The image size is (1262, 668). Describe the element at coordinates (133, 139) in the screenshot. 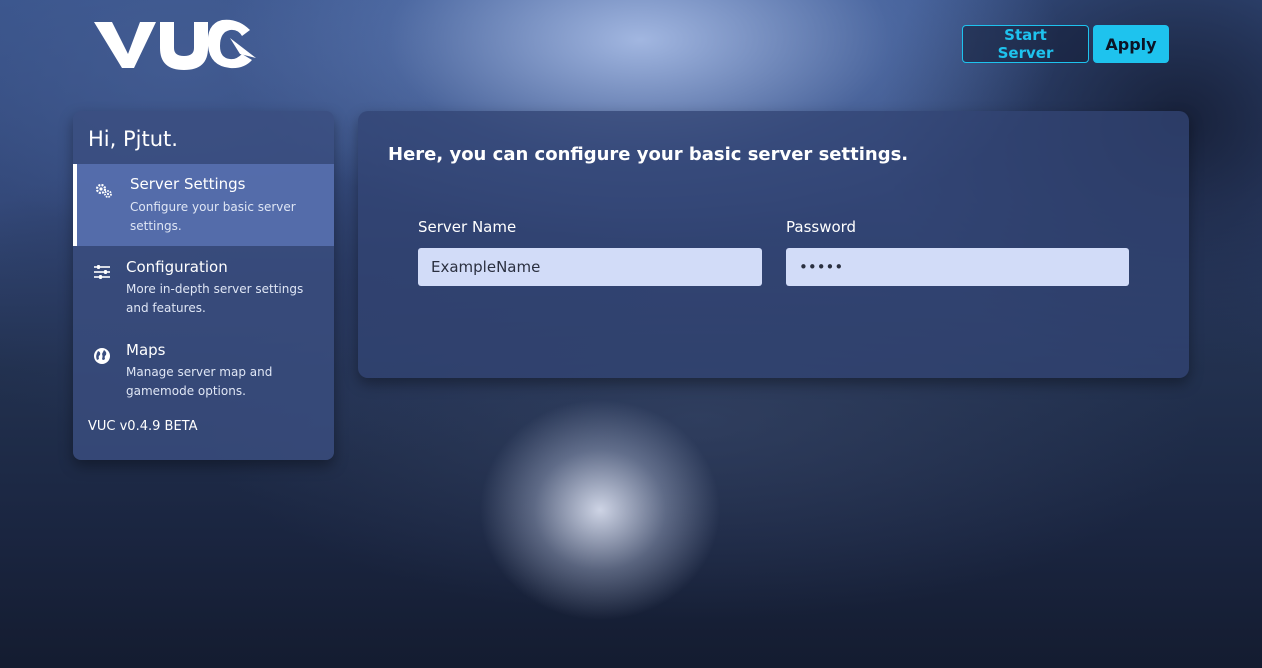

I see `greeting: Hi, Pjtut.` at that location.